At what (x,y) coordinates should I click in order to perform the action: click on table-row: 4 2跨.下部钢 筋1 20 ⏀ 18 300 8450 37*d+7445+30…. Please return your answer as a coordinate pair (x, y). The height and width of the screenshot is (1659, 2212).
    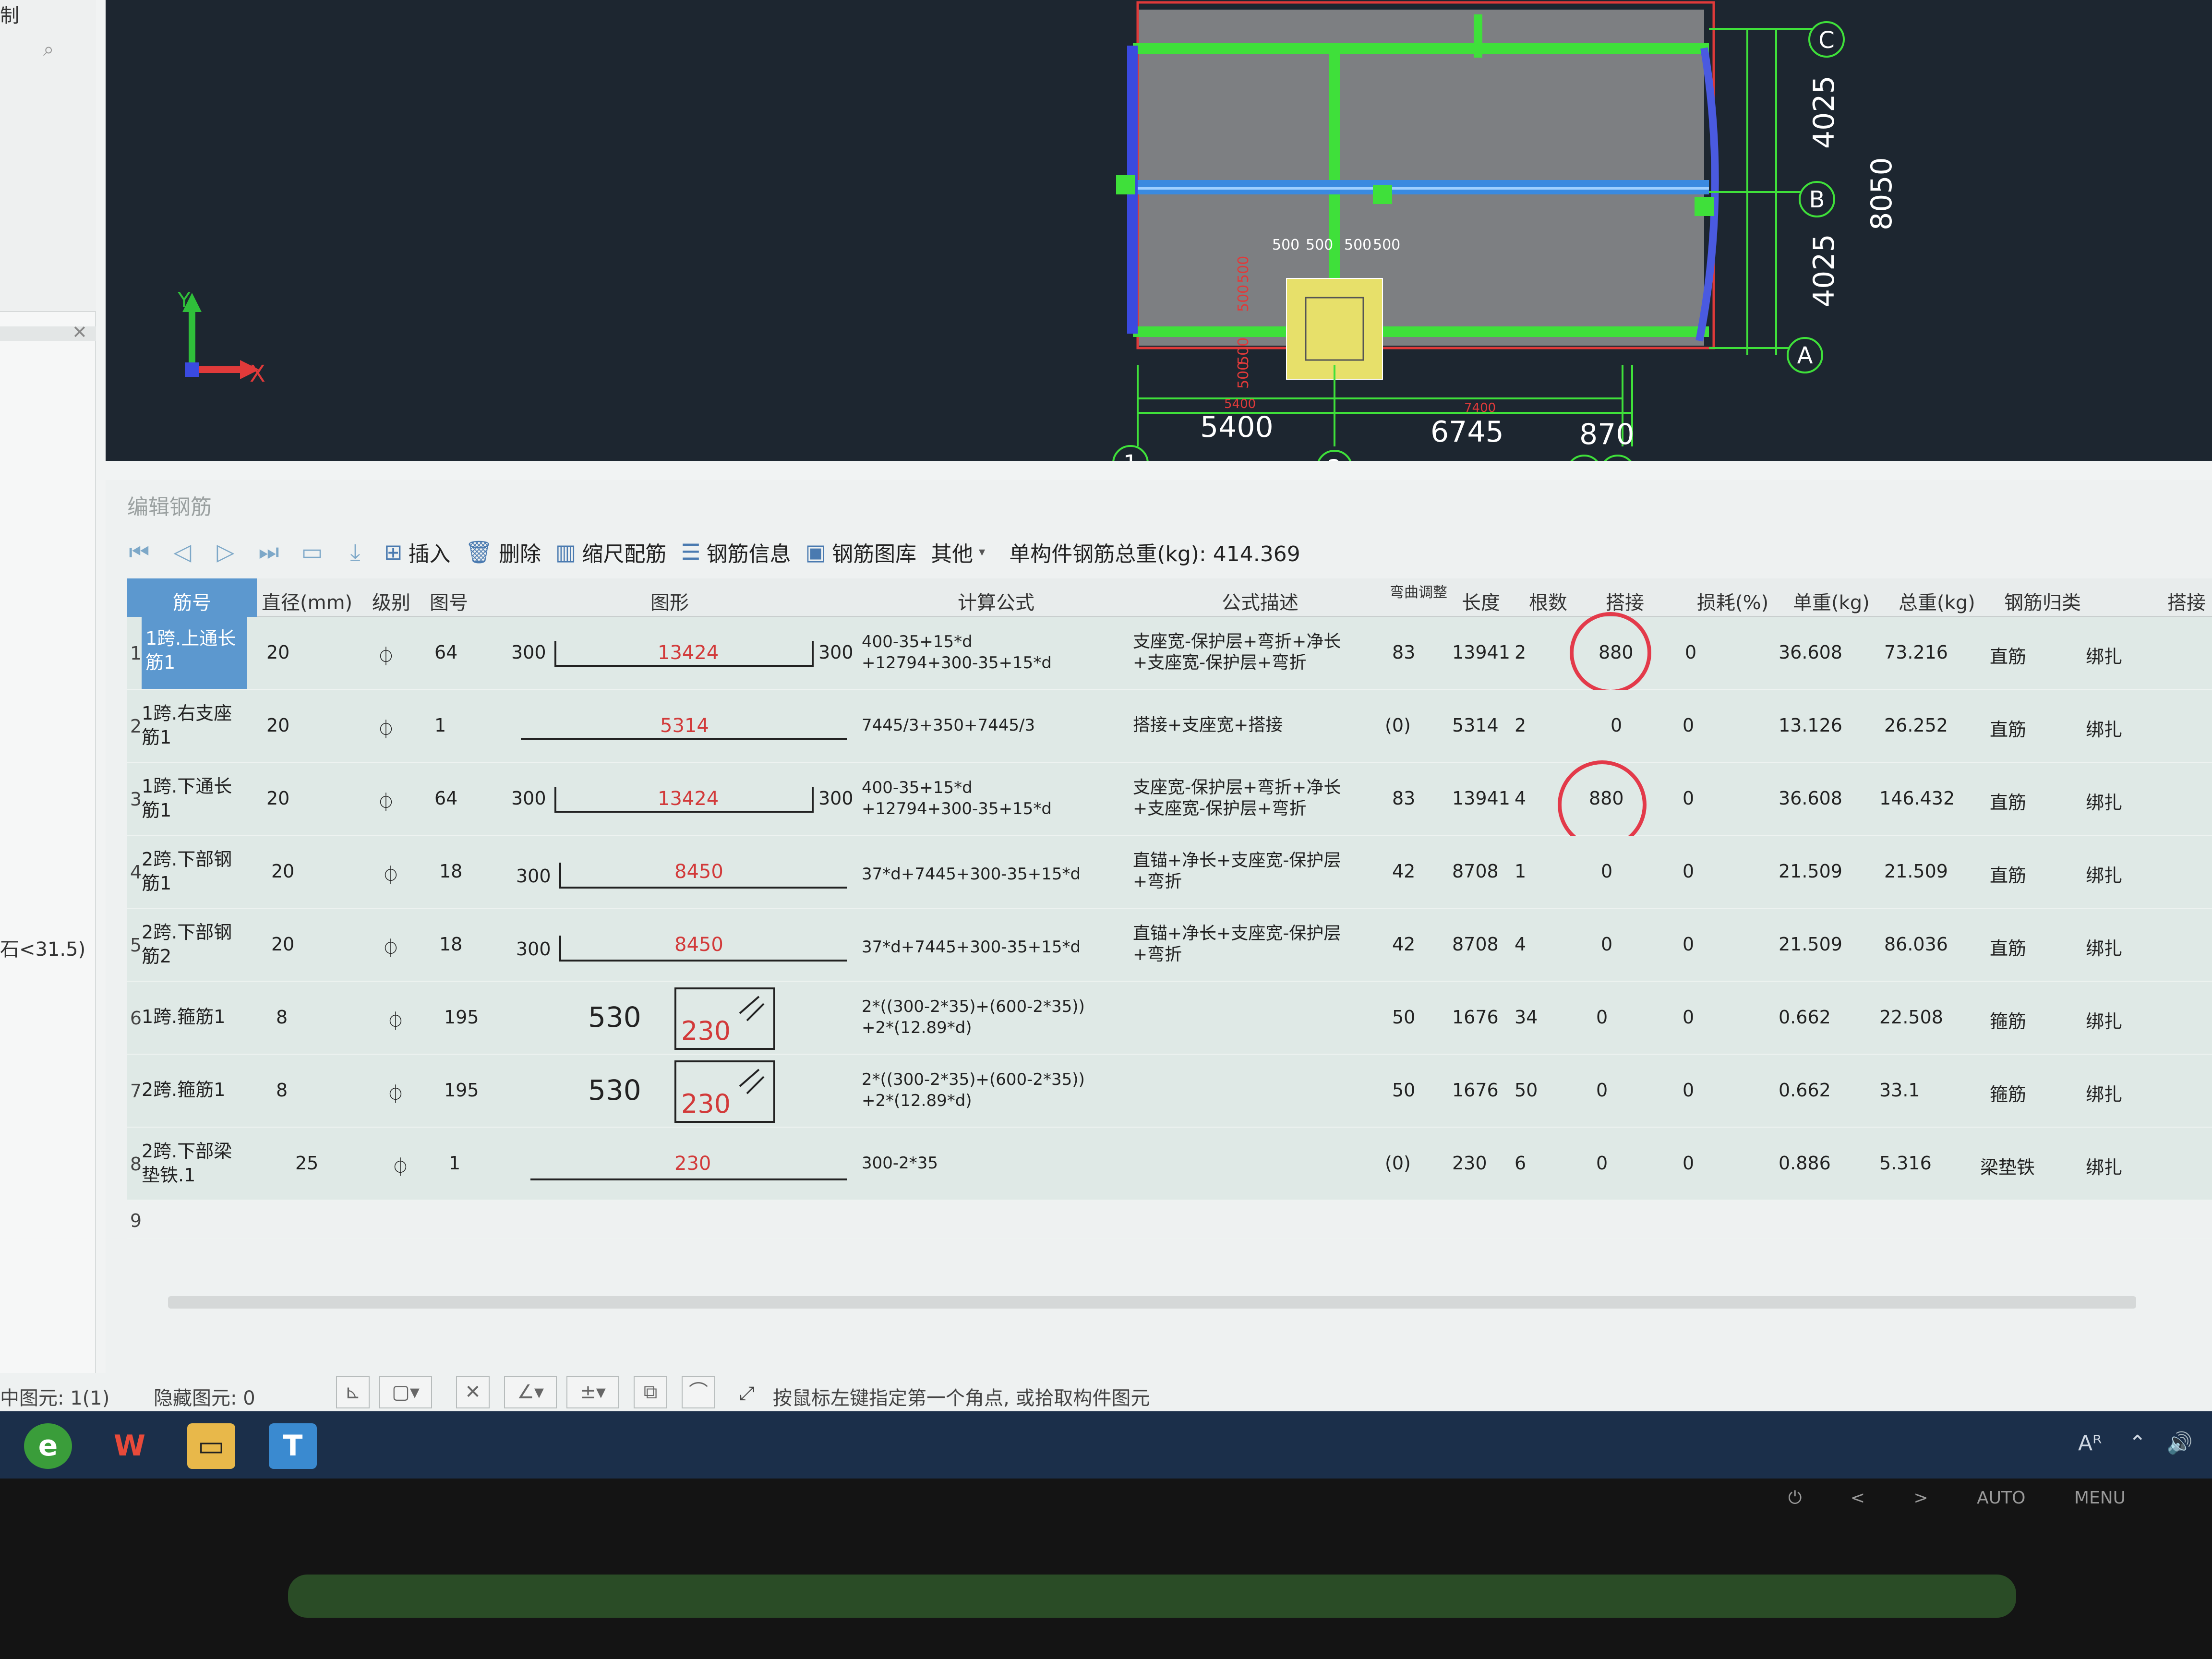
    Looking at the image, I should click on (1169, 872).